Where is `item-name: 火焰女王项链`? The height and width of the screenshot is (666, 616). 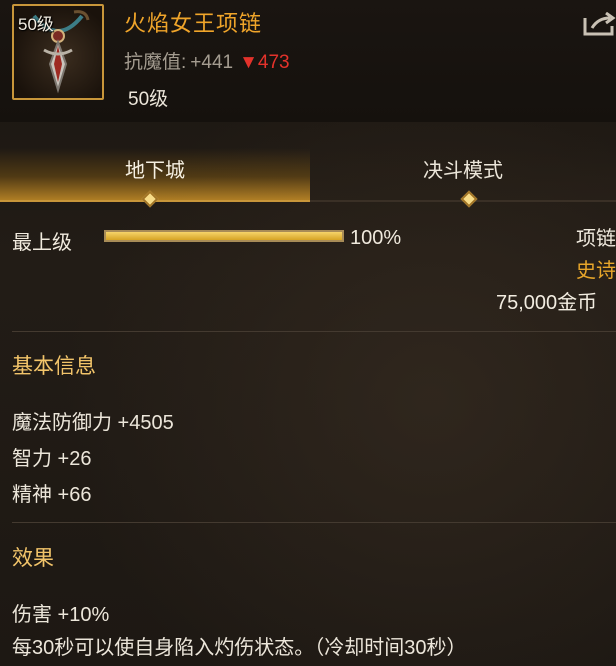 item-name: 火焰女王项链 is located at coordinates (193, 23).